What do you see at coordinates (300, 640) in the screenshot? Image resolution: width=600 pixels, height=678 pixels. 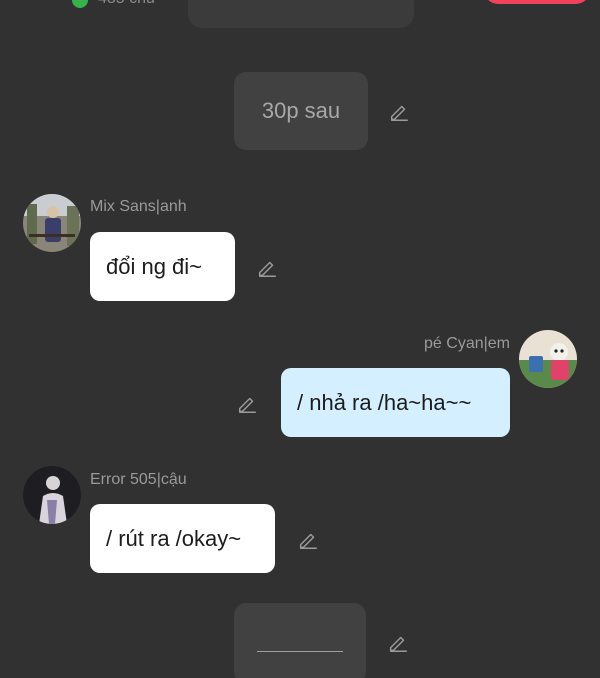 I see `narration-block` at bounding box center [300, 640].